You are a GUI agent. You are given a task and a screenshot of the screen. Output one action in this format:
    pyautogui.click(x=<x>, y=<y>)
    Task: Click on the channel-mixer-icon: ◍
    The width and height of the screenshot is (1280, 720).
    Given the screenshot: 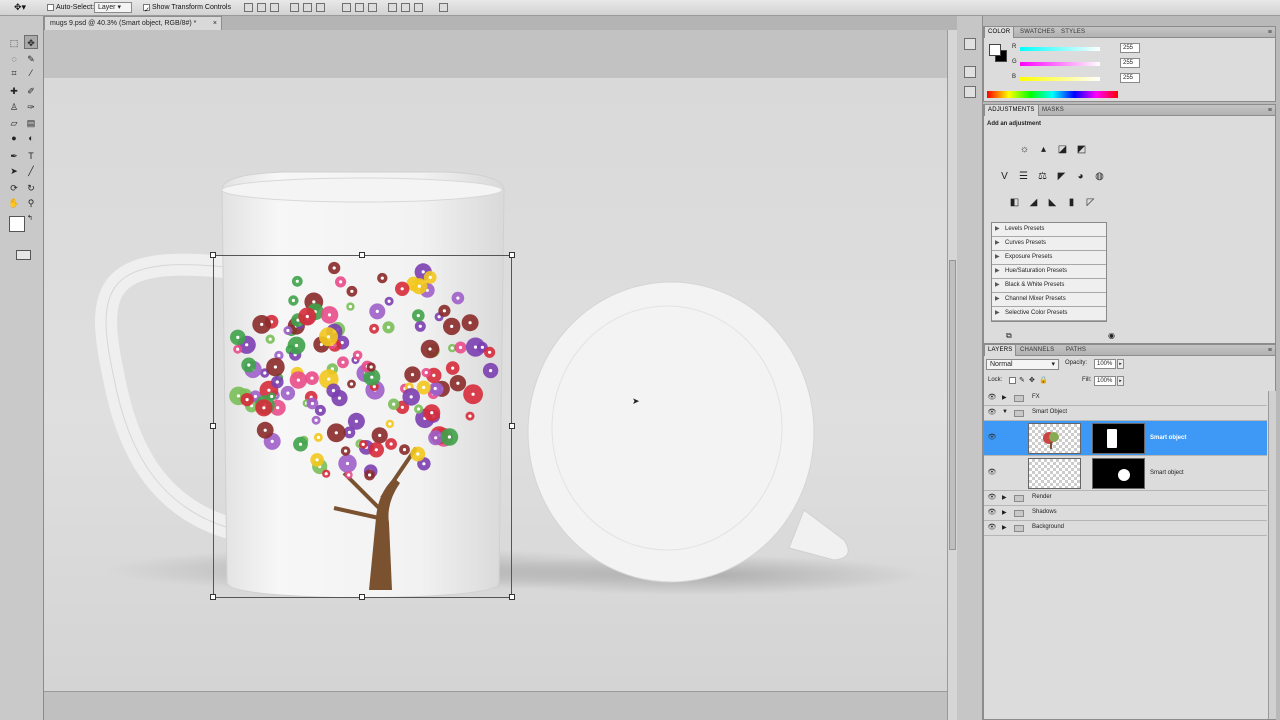 What is the action you would take?
    pyautogui.click(x=1099, y=176)
    